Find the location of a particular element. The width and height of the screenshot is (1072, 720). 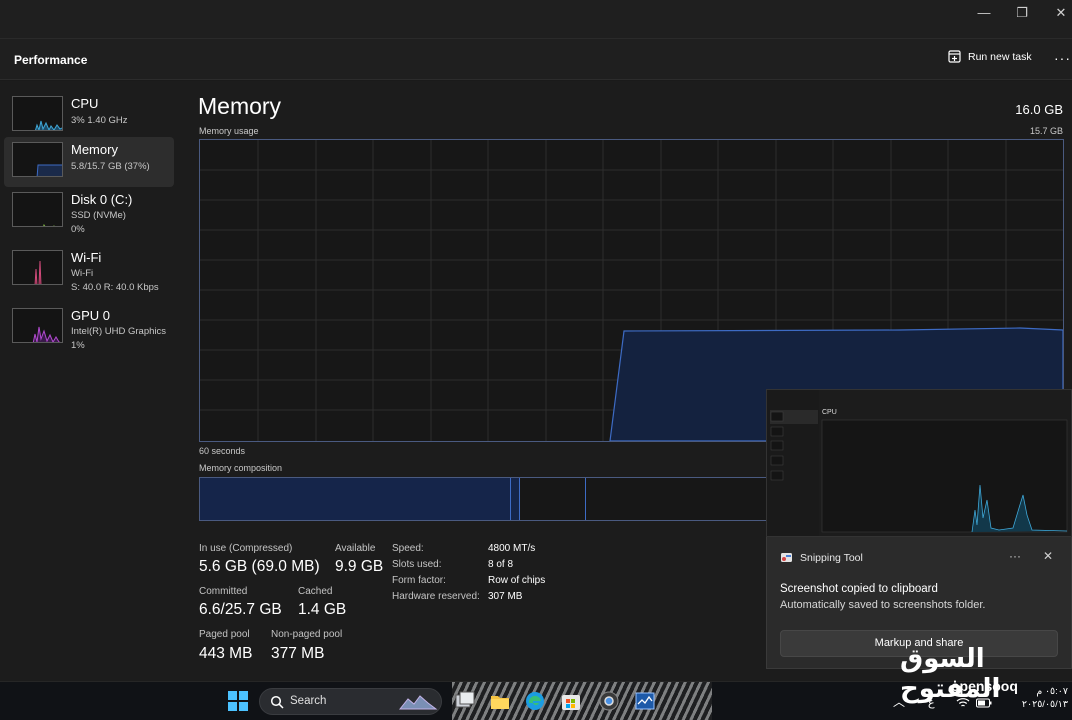

notification-app-name: Snipping Tool is located at coordinates (831, 558).